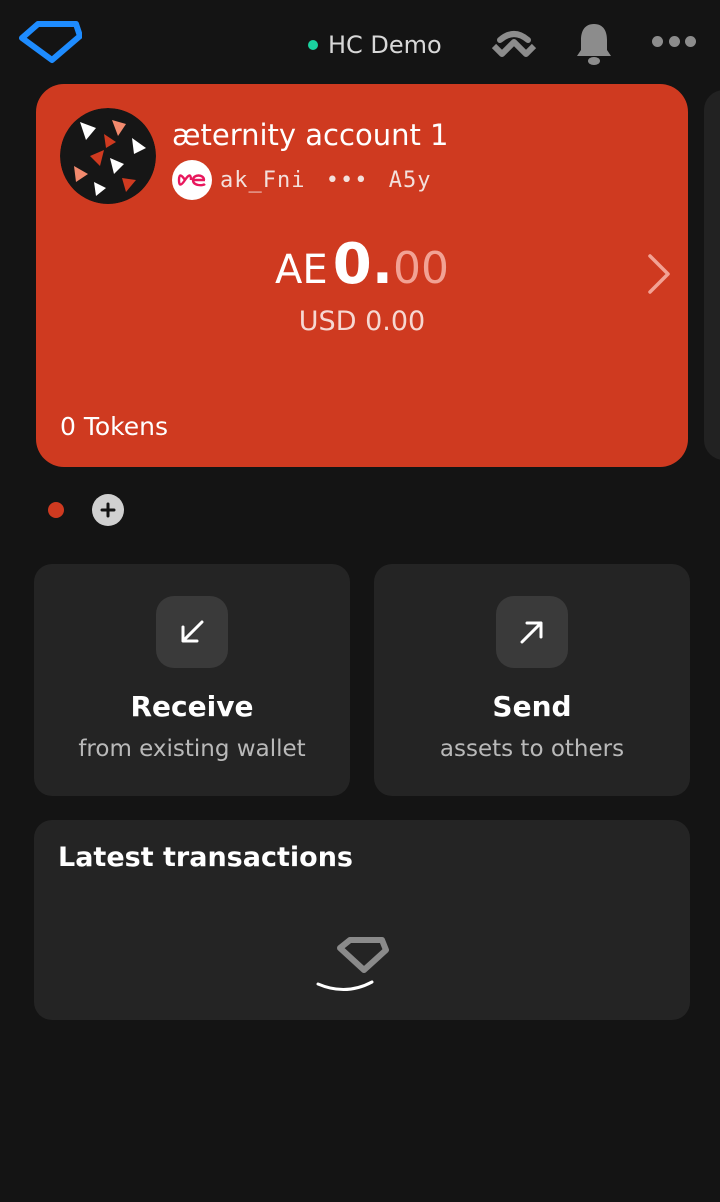 This screenshot has width=720, height=1202. What do you see at coordinates (192, 749) in the screenshot?
I see `receive-subtitle: from existing wallet` at bounding box center [192, 749].